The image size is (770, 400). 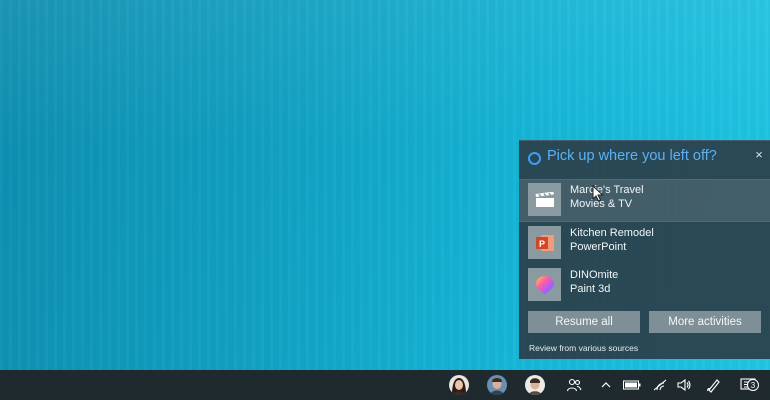 I want to click on movie-clapperboard-icon, so click(x=544, y=199).